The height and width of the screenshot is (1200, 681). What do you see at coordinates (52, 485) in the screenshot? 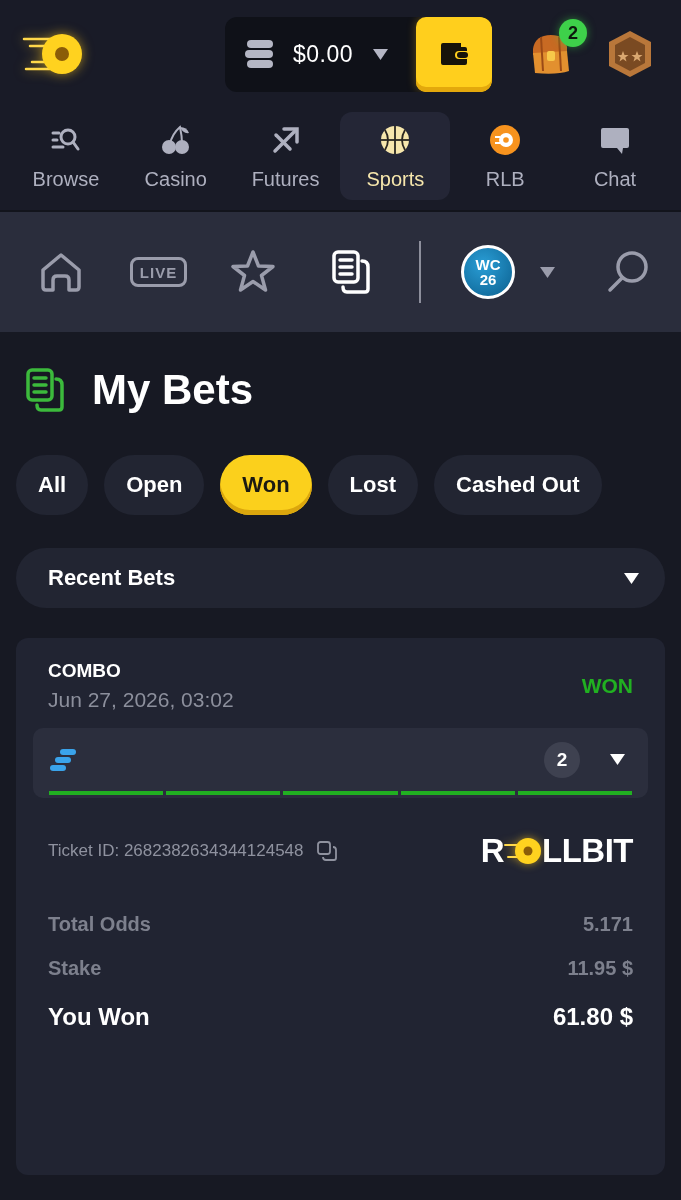
I see `filter-tab: All` at bounding box center [52, 485].